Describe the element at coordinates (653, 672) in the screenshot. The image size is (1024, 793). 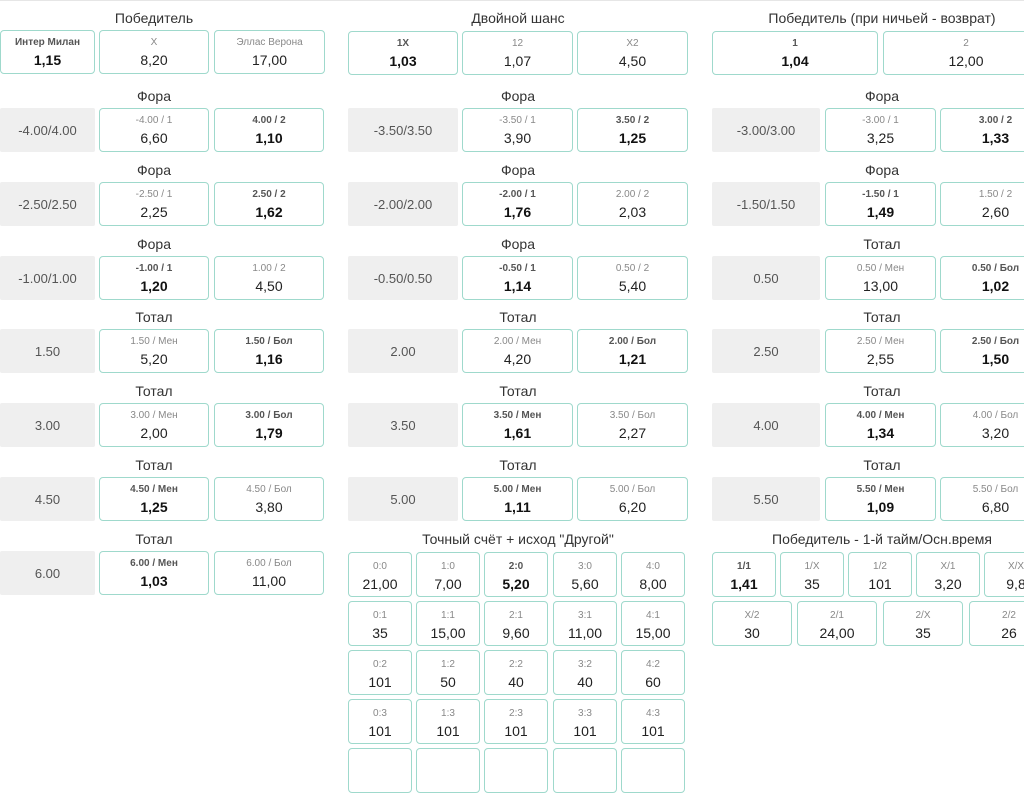
I see `odd-button: 4:2 60` at that location.